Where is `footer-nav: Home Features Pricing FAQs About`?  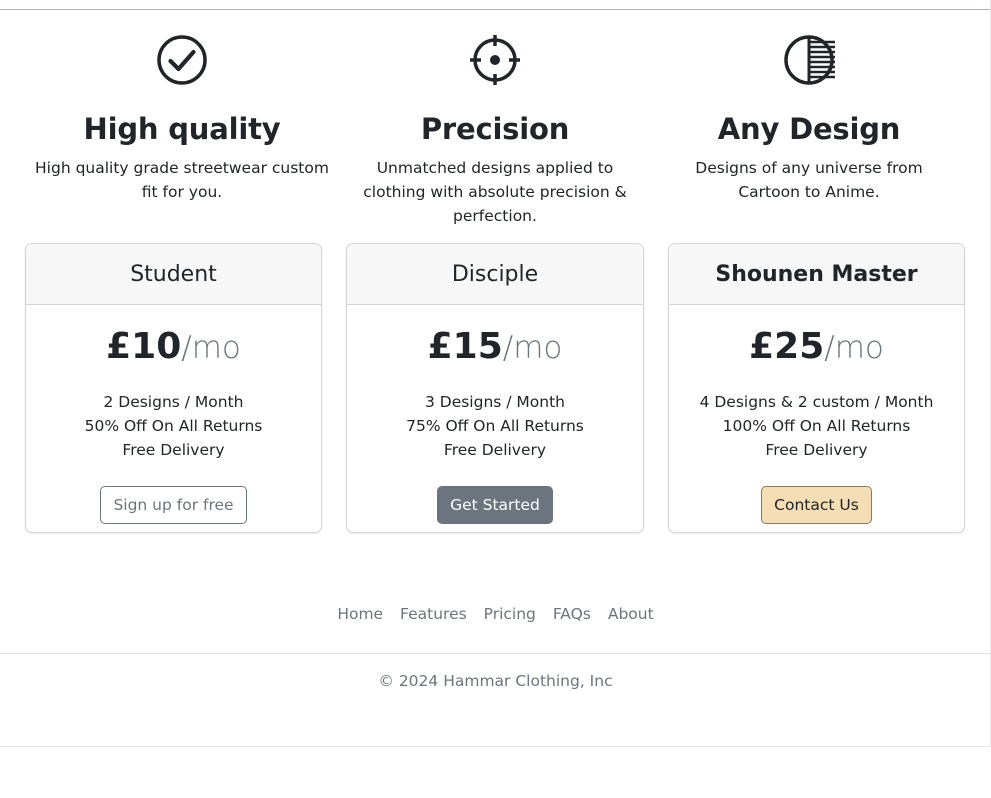 footer-nav: Home Features Pricing FAQs About is located at coordinates (495, 614).